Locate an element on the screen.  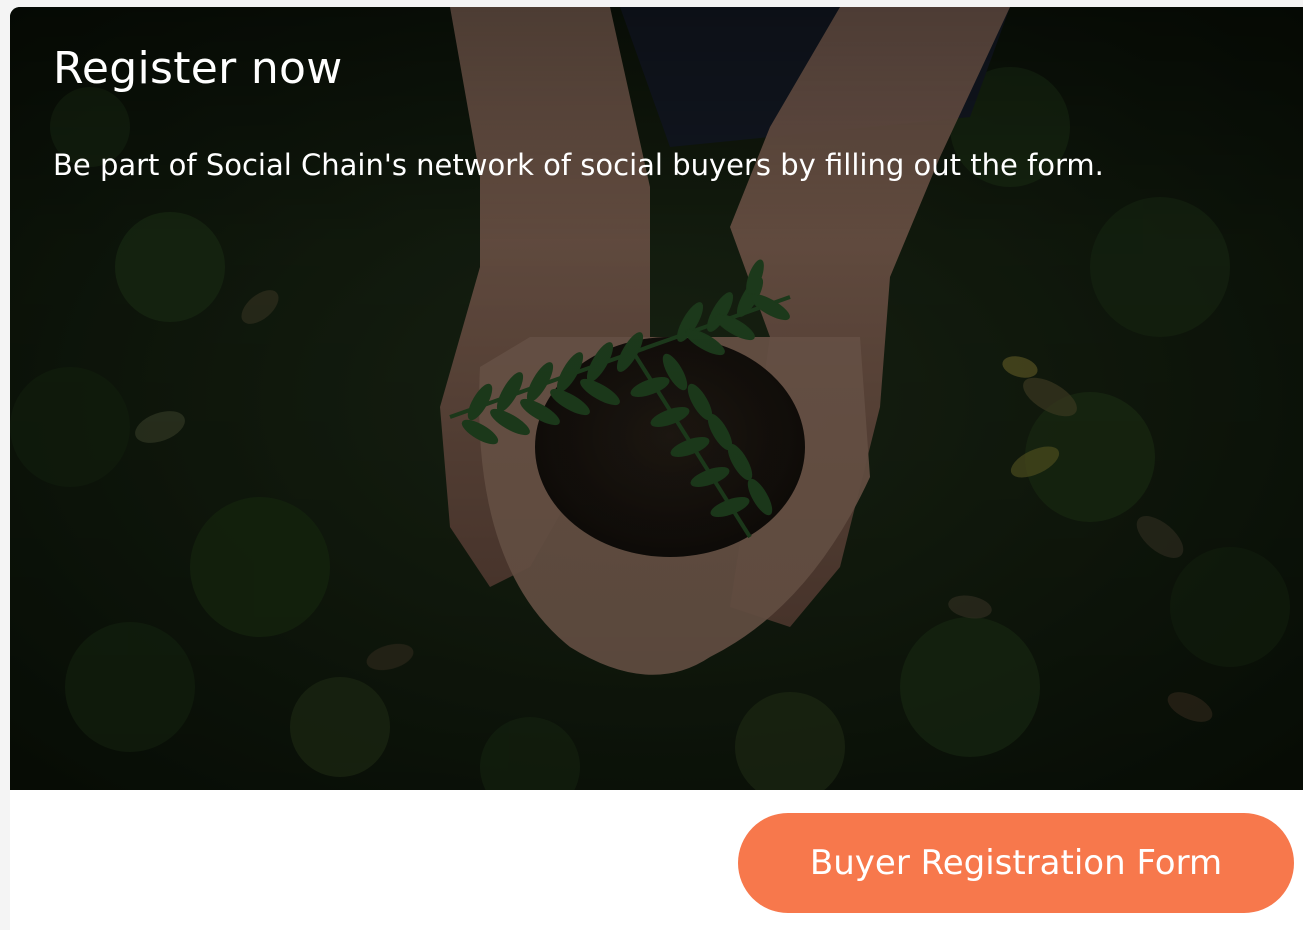
buyer-registration-form-button: Buyer Registration Form is located at coordinates (1016, 863).